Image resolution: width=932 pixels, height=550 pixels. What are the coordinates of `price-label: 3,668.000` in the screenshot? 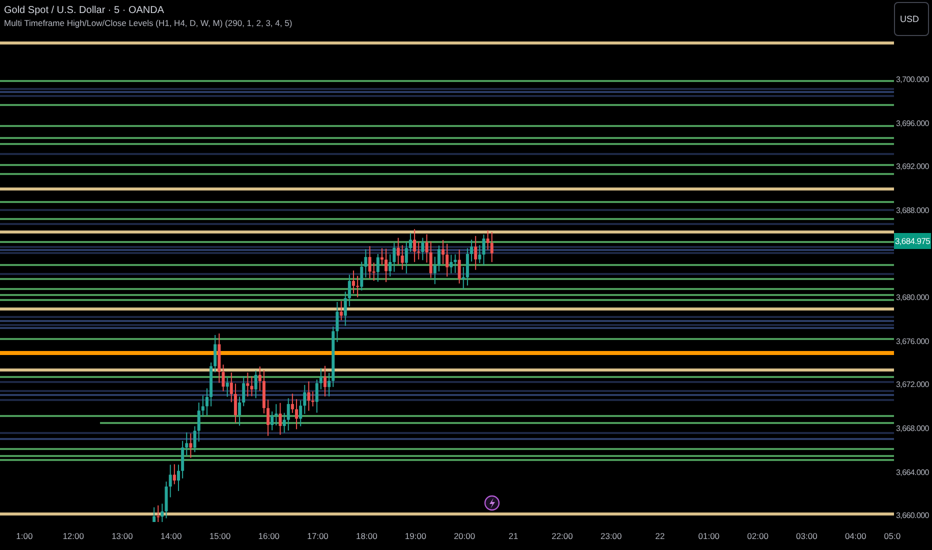 It's located at (913, 429).